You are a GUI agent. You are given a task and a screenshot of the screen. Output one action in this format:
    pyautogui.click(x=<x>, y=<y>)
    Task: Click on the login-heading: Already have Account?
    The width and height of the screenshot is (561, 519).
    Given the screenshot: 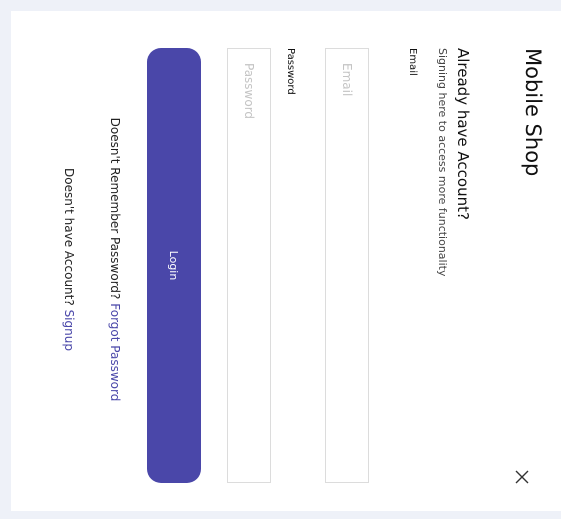 What is the action you would take?
    pyautogui.click(x=463, y=134)
    